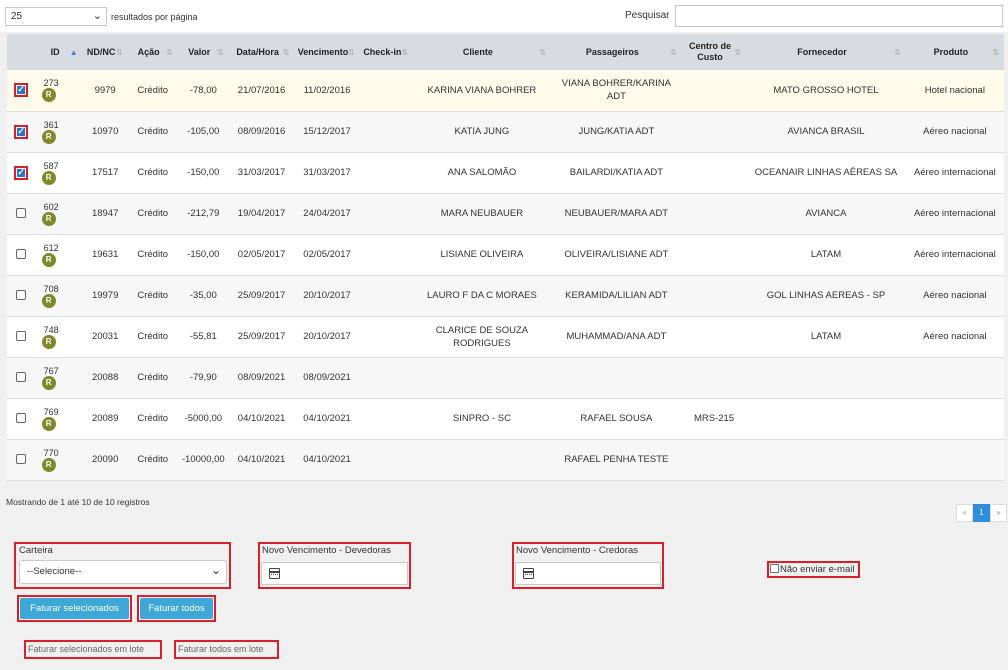 The image size is (1008, 670). Describe the element at coordinates (327, 459) in the screenshot. I see `cell-venc: 04/10/2021` at that location.